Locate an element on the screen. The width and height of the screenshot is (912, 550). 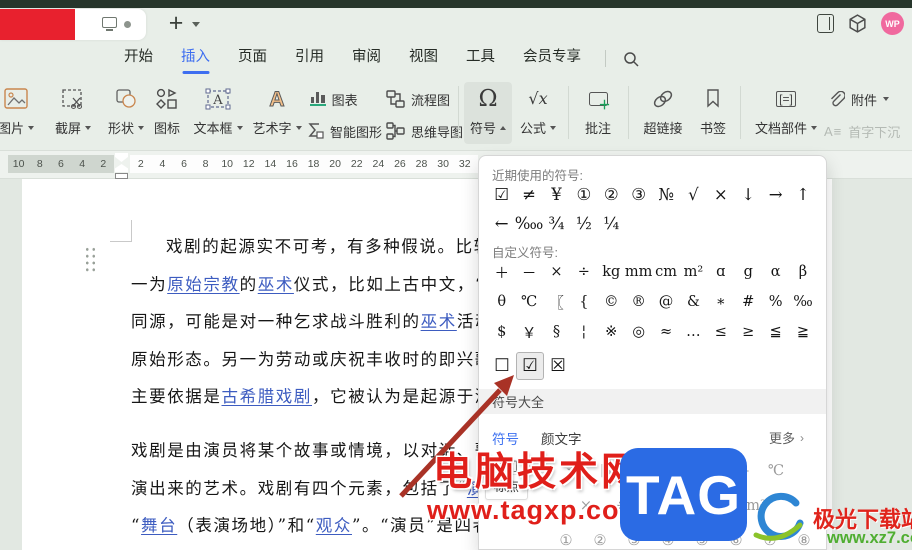
docpart-button: [=] 文档部件 is located at coordinates (786, 113).